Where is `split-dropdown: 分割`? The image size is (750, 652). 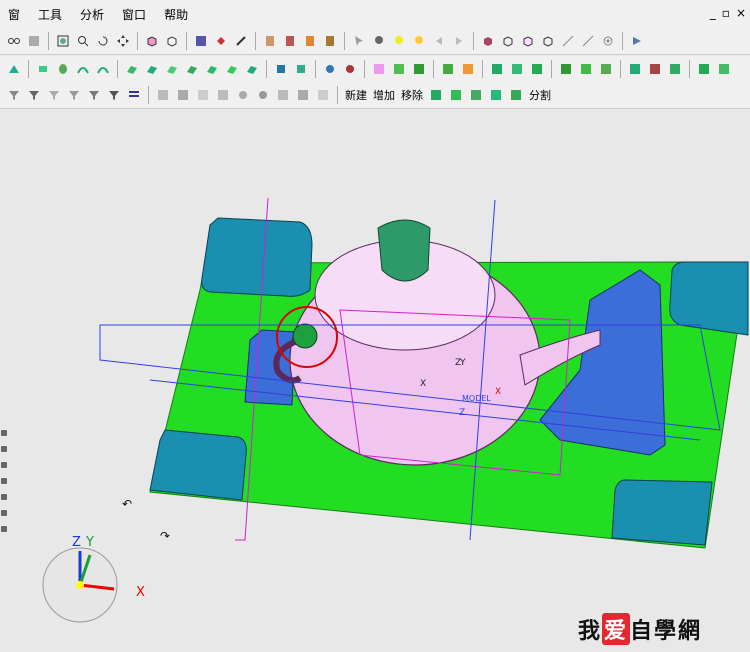
split-dropdown: 分割 is located at coordinates (540, 95).